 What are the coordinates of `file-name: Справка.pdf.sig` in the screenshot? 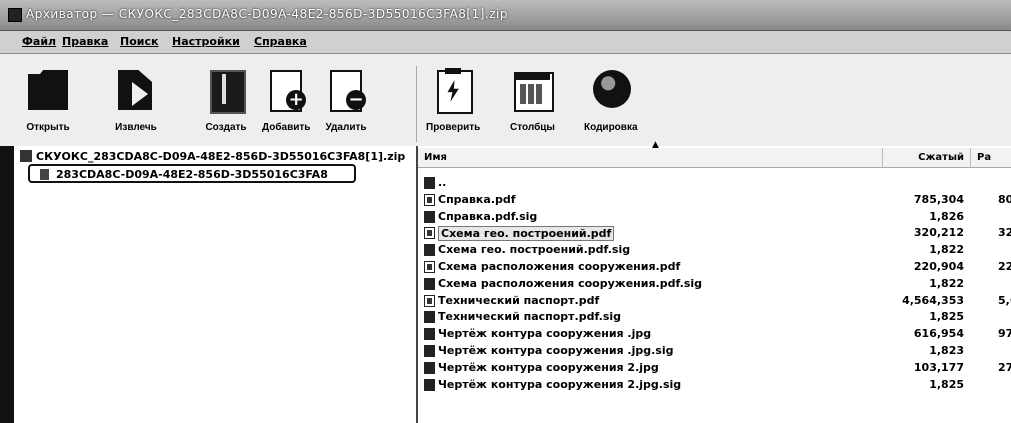 It's located at (488, 216).